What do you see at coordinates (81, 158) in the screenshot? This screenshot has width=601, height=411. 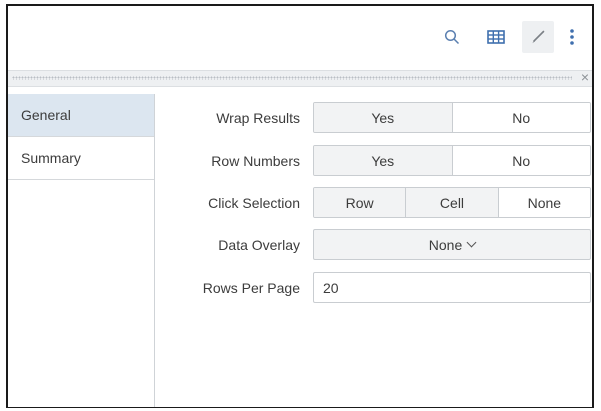 I see `tab-summary: Summary` at bounding box center [81, 158].